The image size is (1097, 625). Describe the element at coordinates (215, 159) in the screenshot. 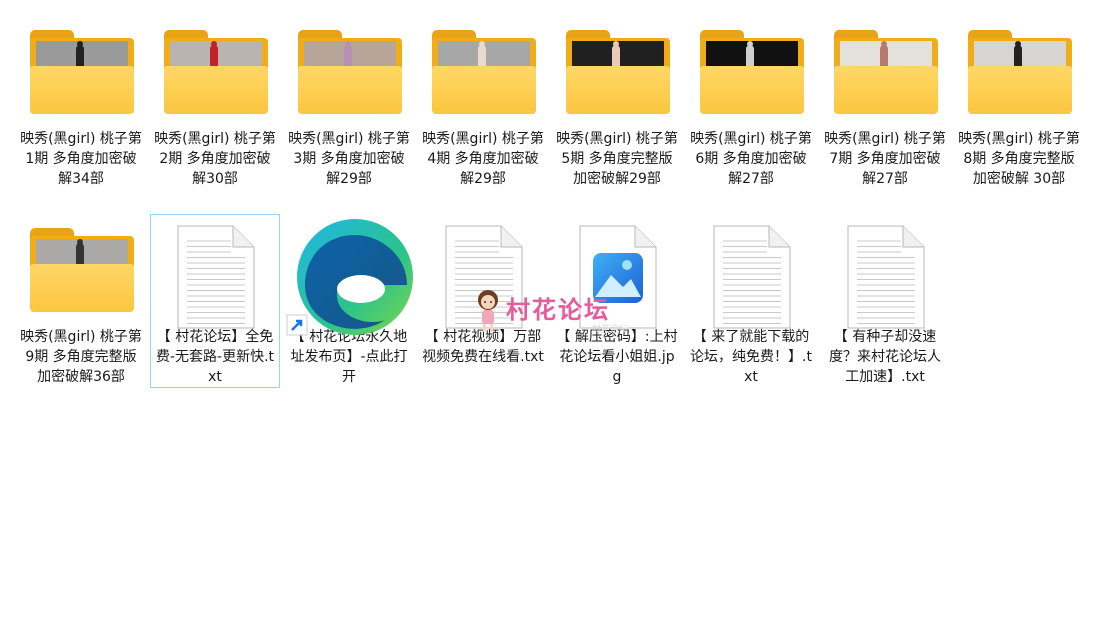

I see `file-label: 映秀(黑girl) 桃子第2期 多角度加密破解30部` at that location.